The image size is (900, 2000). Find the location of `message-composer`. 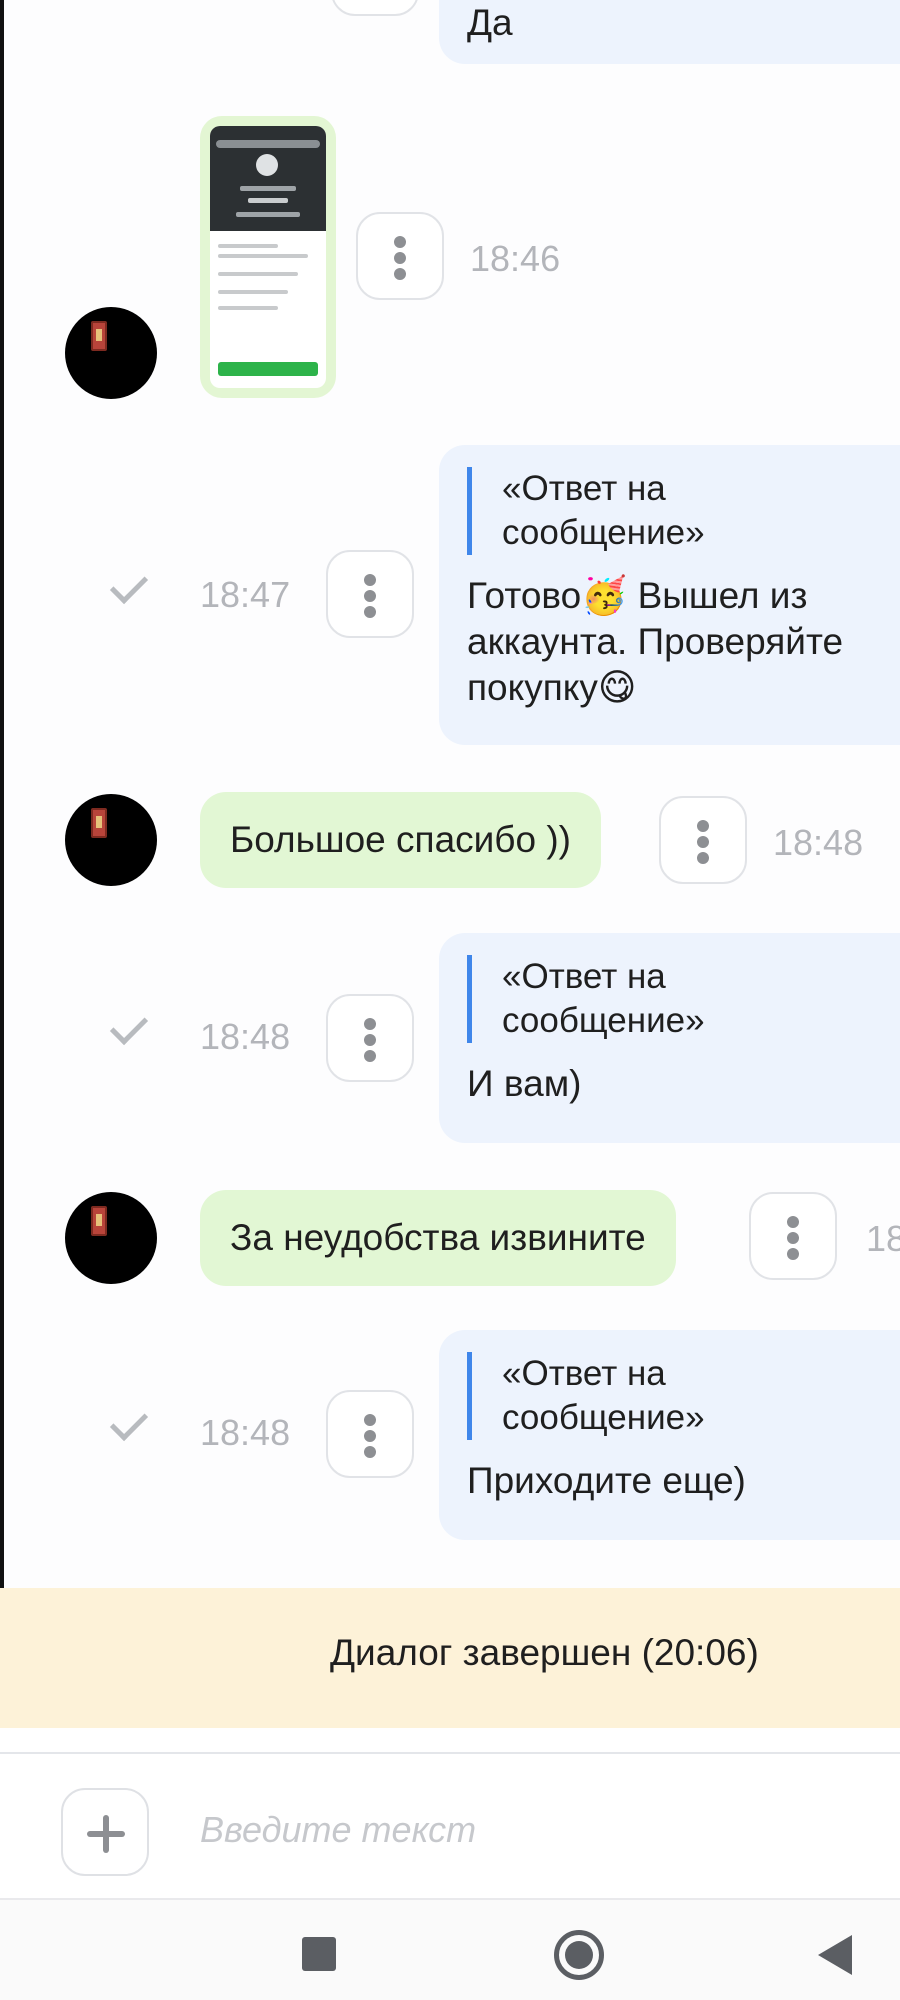

message-composer is located at coordinates (450, 1825).